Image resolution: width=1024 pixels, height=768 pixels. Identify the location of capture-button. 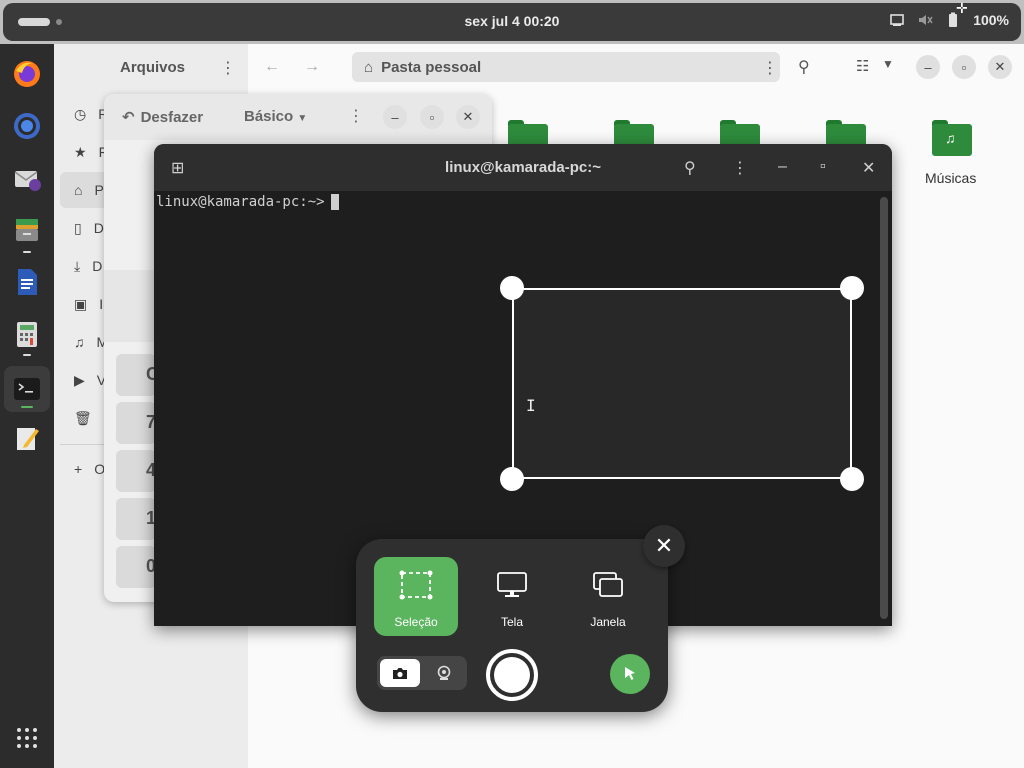
(512, 675).